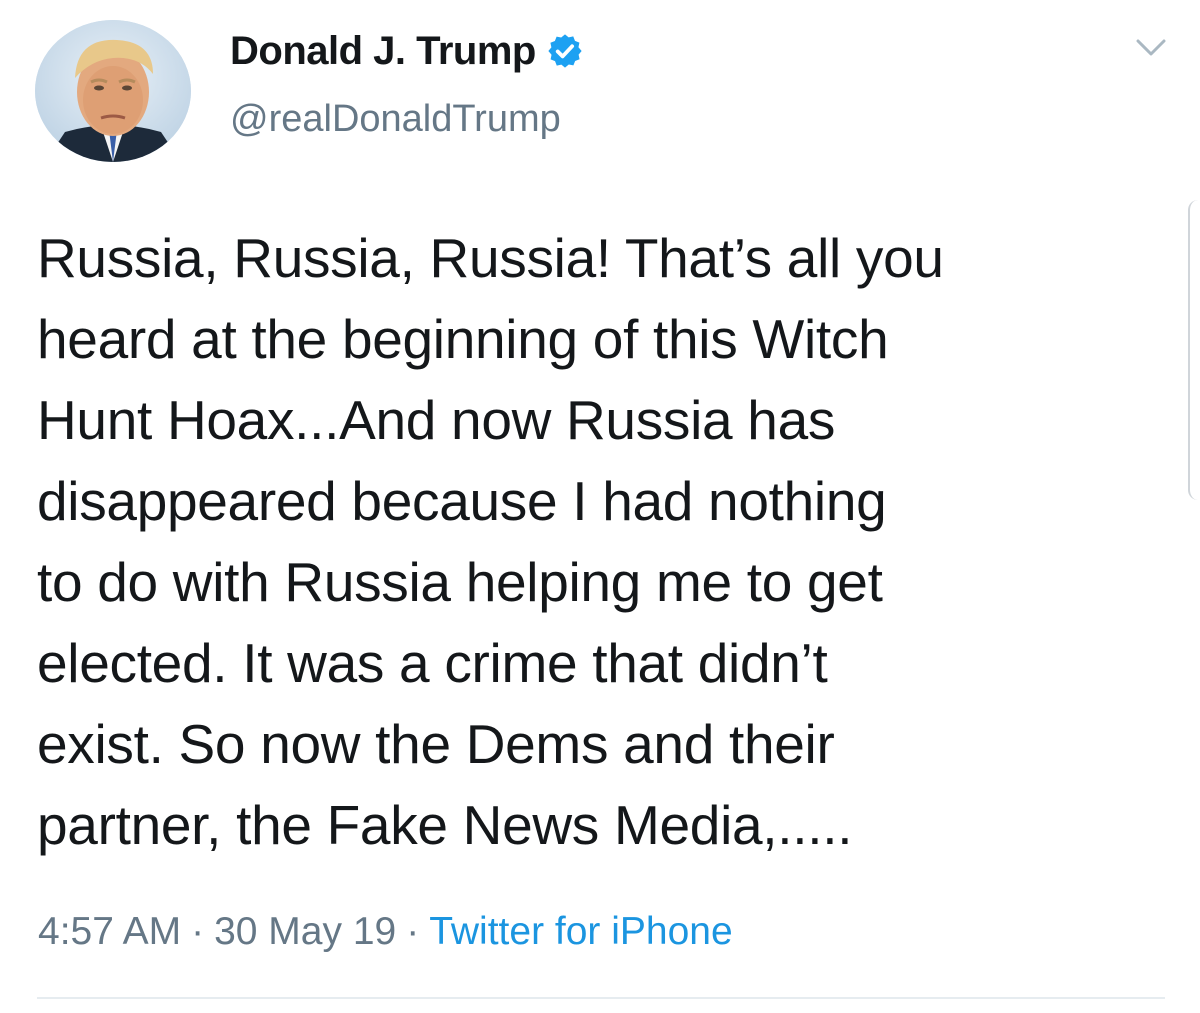  I want to click on profile-photo-icon, so click(113, 91).